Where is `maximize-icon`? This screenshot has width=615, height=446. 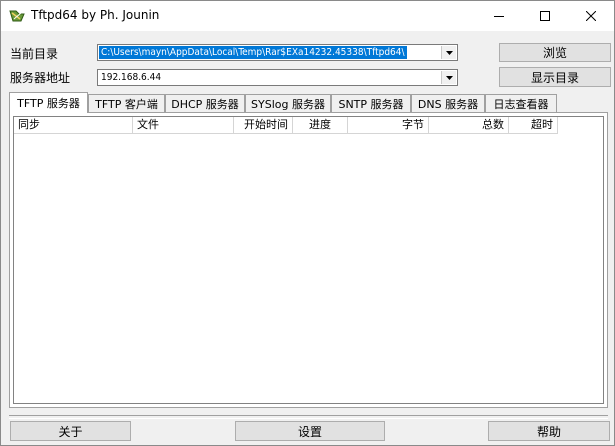 maximize-icon is located at coordinates (545, 16).